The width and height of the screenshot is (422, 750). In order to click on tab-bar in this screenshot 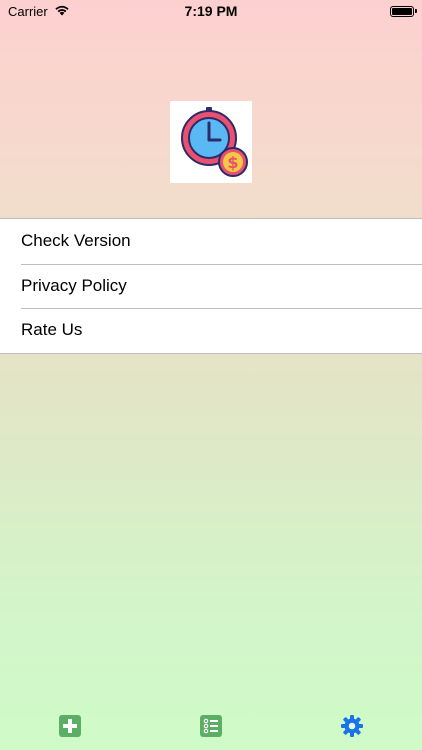, I will do `click(211, 725)`.